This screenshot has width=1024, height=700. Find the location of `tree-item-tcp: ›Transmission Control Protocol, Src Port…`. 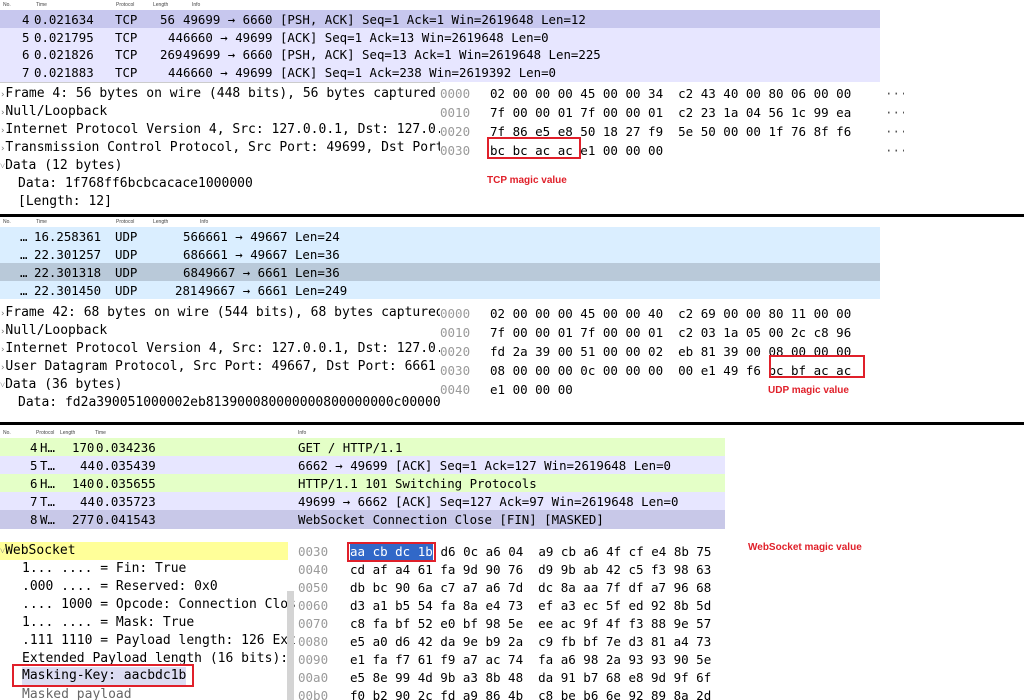

tree-item-tcp: ›Transmission Control Protocol, Src Port… is located at coordinates (220, 148).